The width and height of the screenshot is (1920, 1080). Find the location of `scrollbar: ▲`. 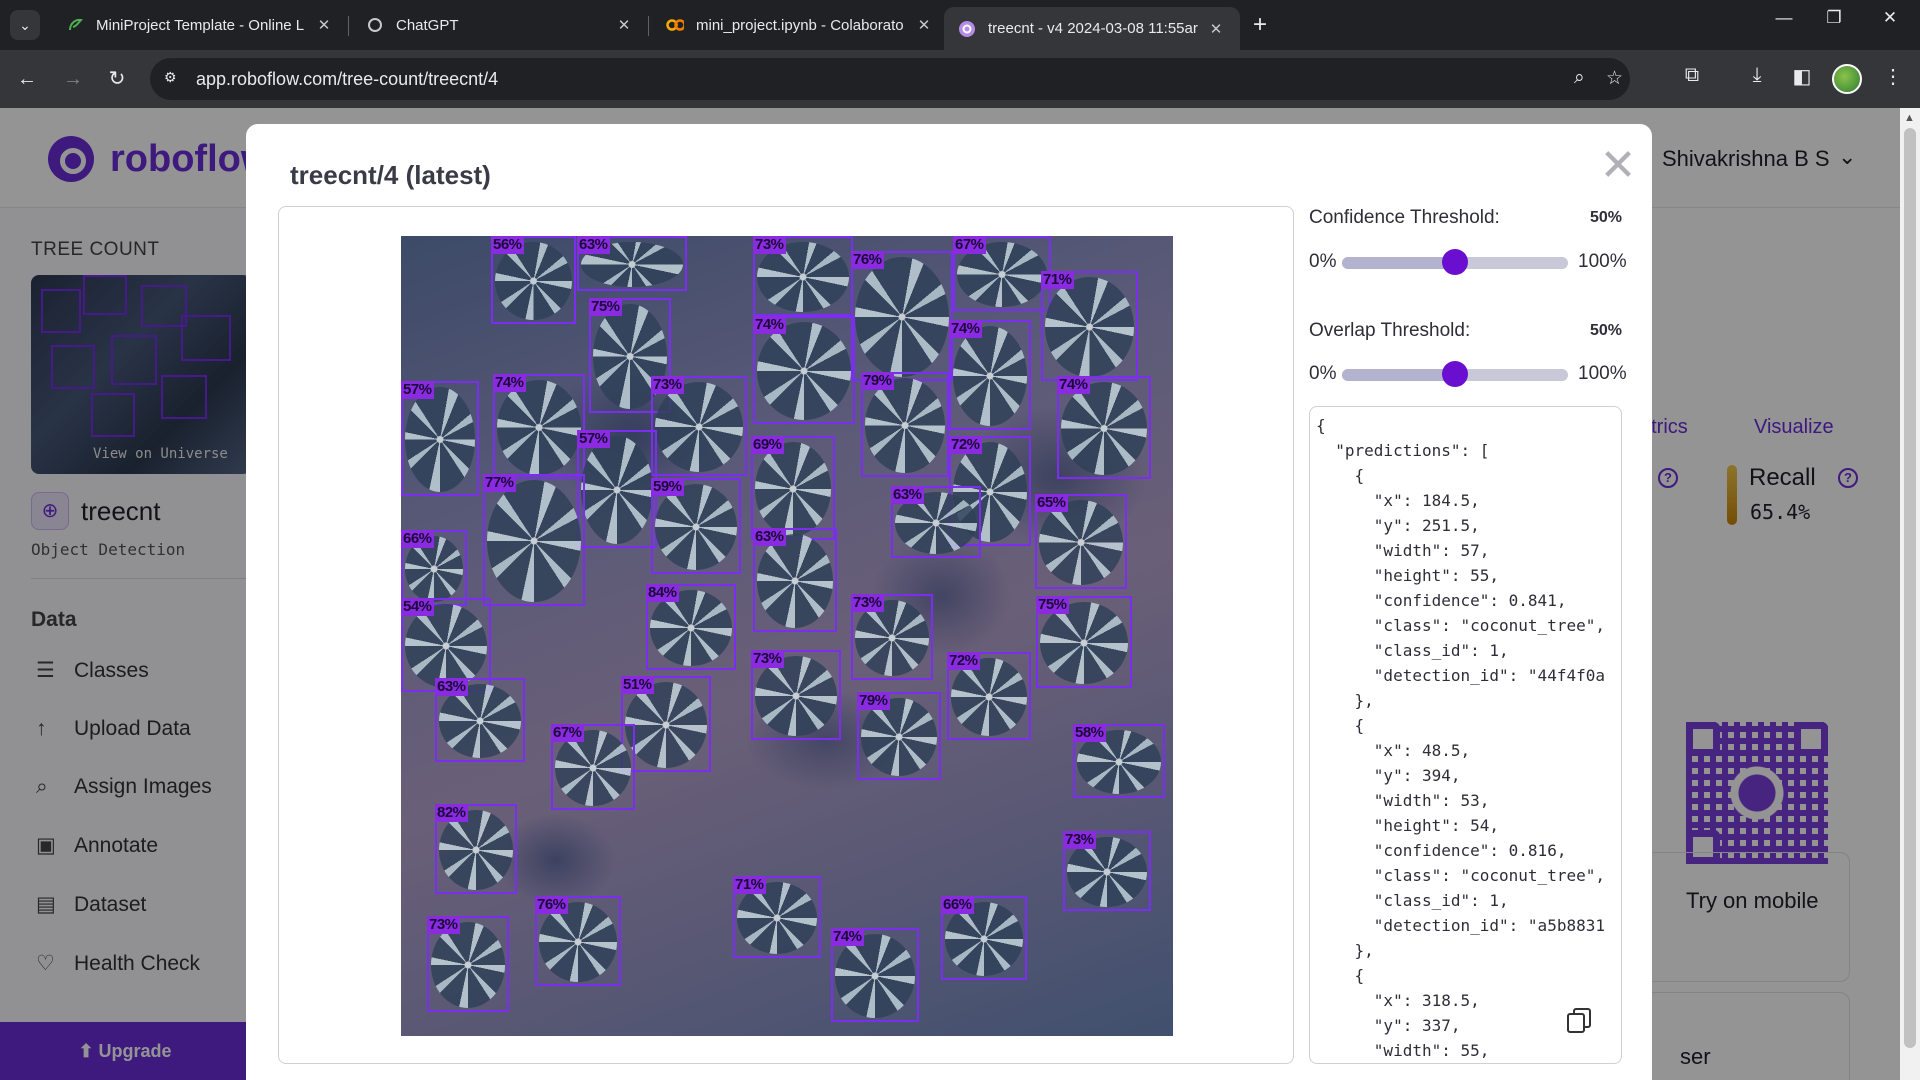

scrollbar: ▲ is located at coordinates (1910, 594).